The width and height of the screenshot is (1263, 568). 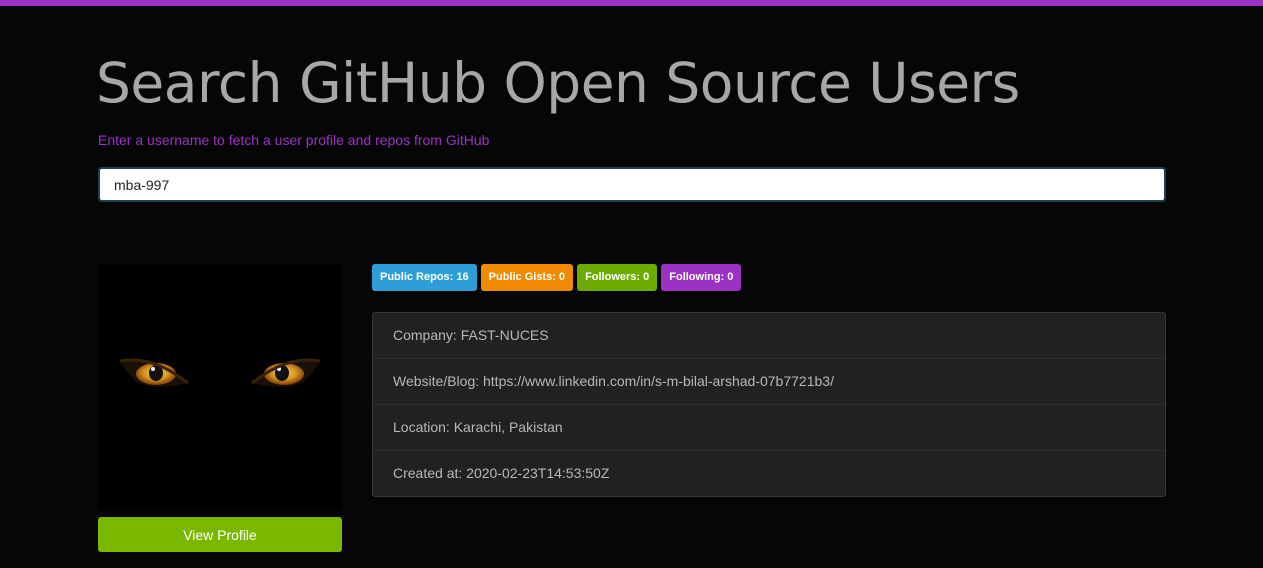 I want to click on info-location: Location: Karachi, Pakistan, so click(x=769, y=428).